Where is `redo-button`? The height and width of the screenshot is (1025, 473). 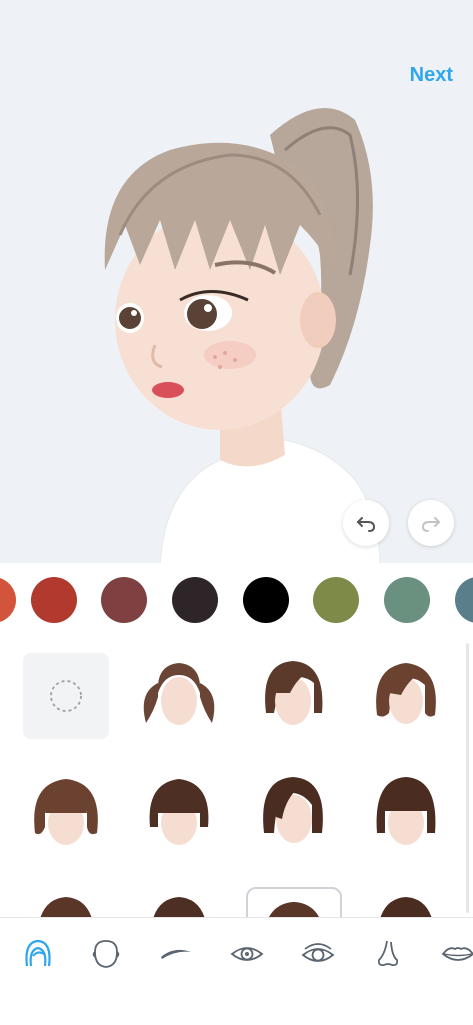
redo-button is located at coordinates (431, 523).